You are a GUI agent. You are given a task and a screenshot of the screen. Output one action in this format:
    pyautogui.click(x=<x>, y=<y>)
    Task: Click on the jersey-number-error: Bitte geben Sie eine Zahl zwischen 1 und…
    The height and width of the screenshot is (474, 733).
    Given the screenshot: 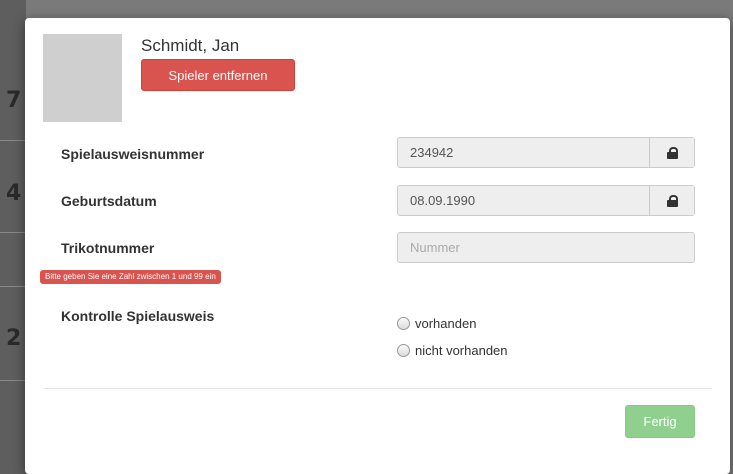 What is the action you would take?
    pyautogui.click(x=130, y=277)
    